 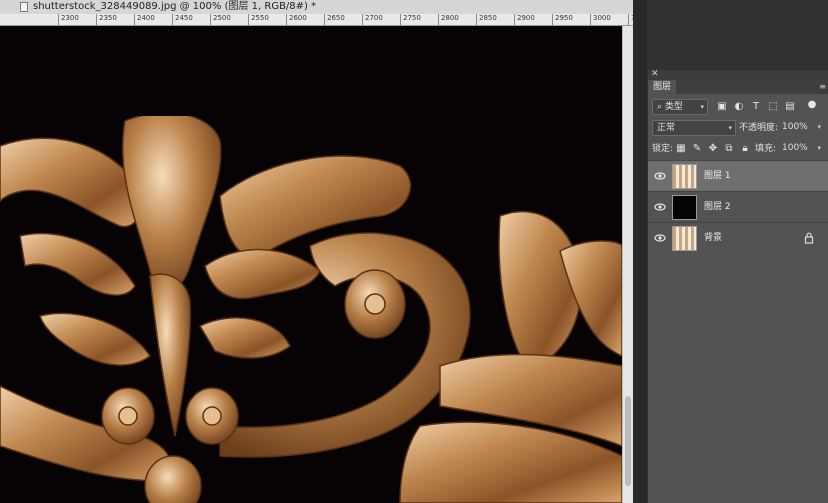 I want to click on ruler-tick: 2950, so click(x=562, y=19).